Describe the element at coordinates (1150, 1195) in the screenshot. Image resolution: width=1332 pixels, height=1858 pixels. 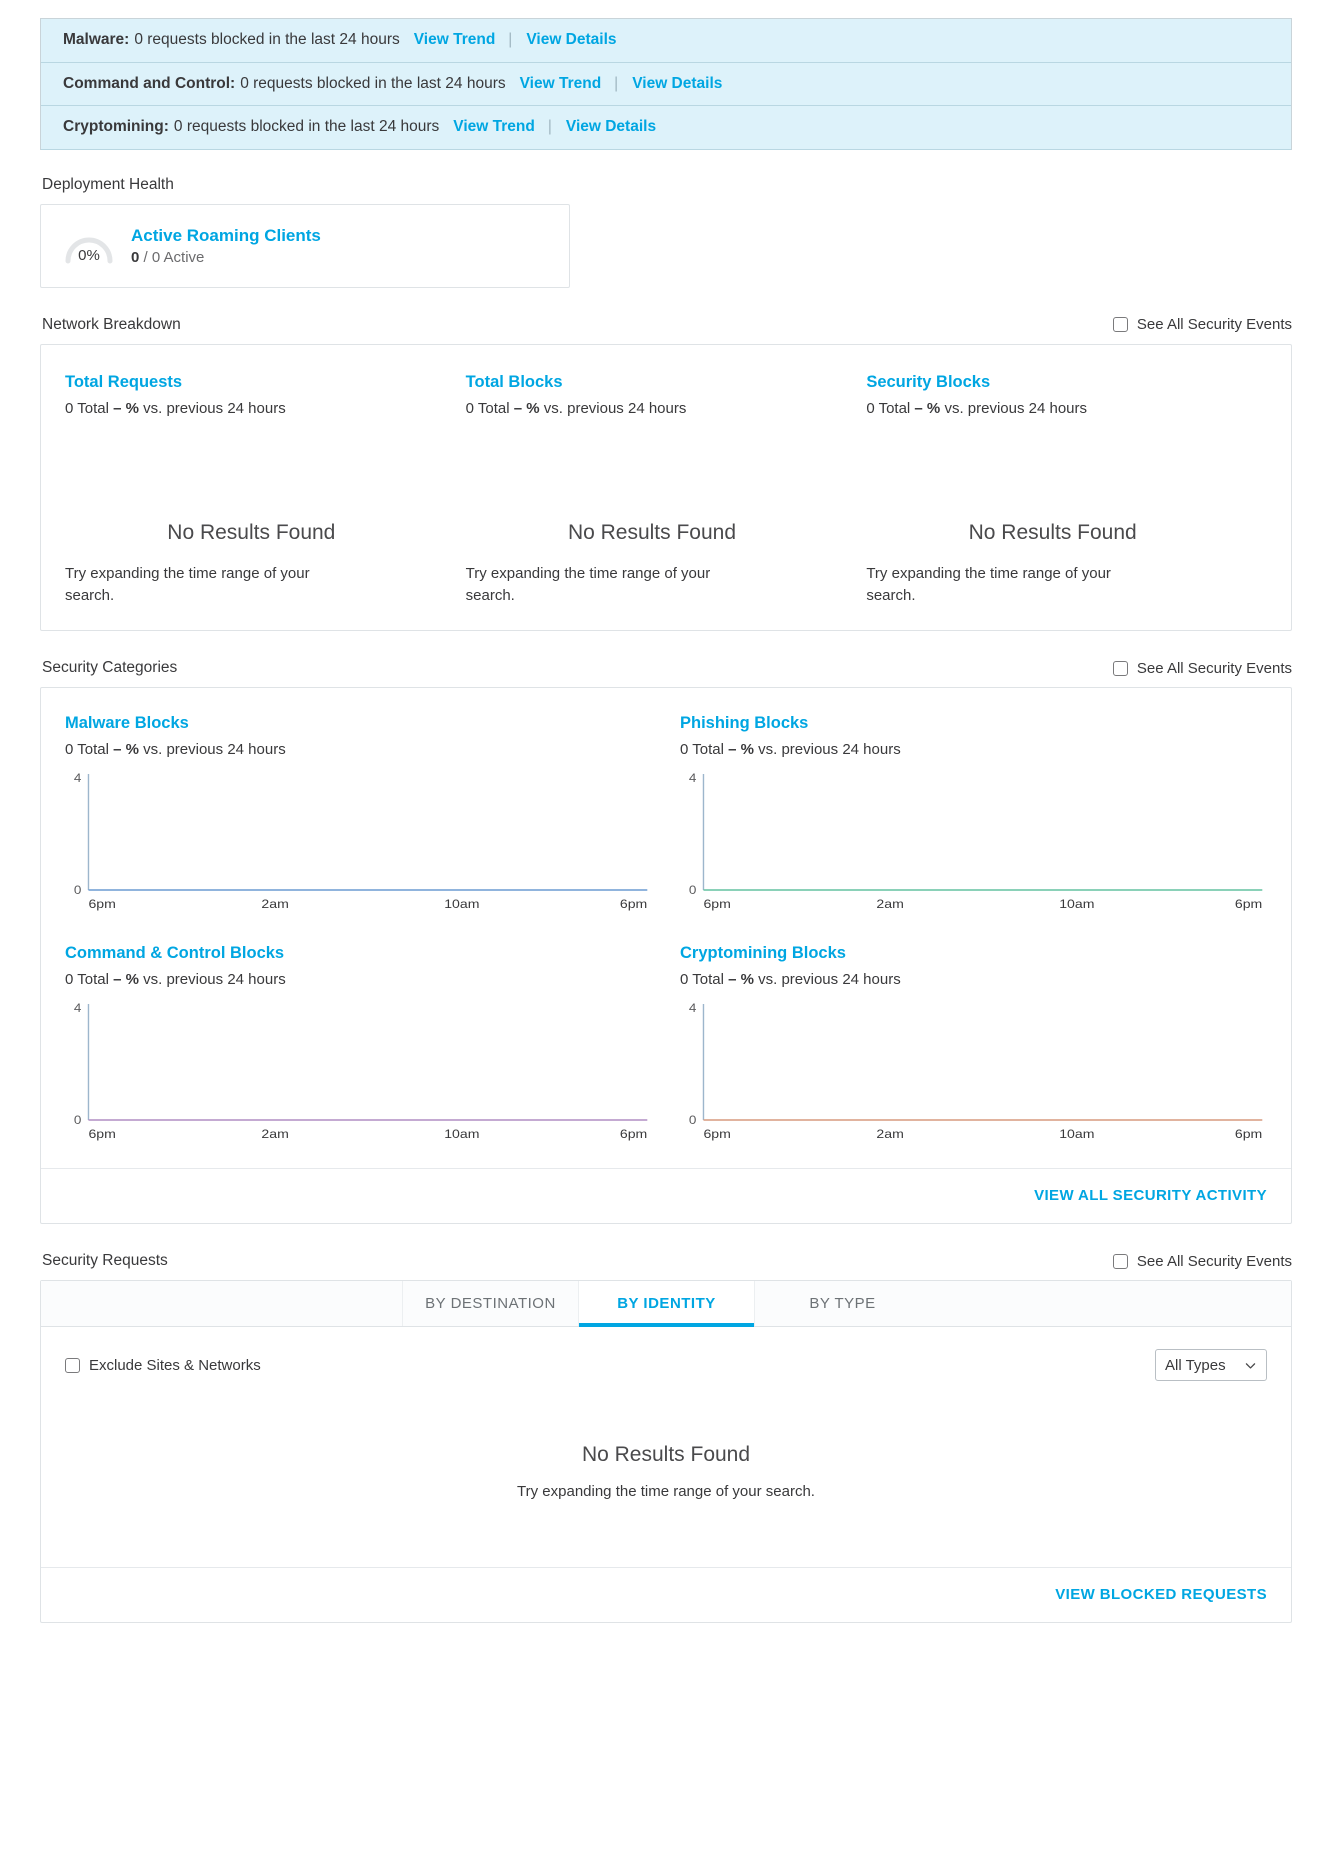
I see `view-all-security-activity-link: VIEW ALL SECURITY ACTIVITY` at that location.